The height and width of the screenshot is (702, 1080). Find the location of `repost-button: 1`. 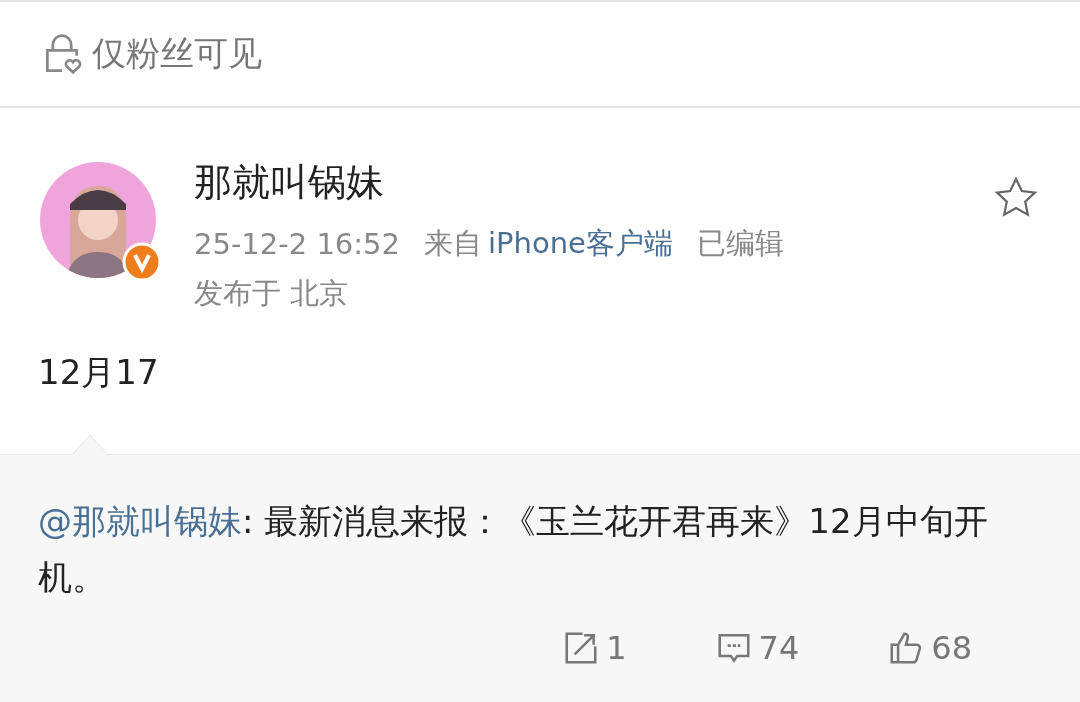

repost-button: 1 is located at coordinates (594, 648).